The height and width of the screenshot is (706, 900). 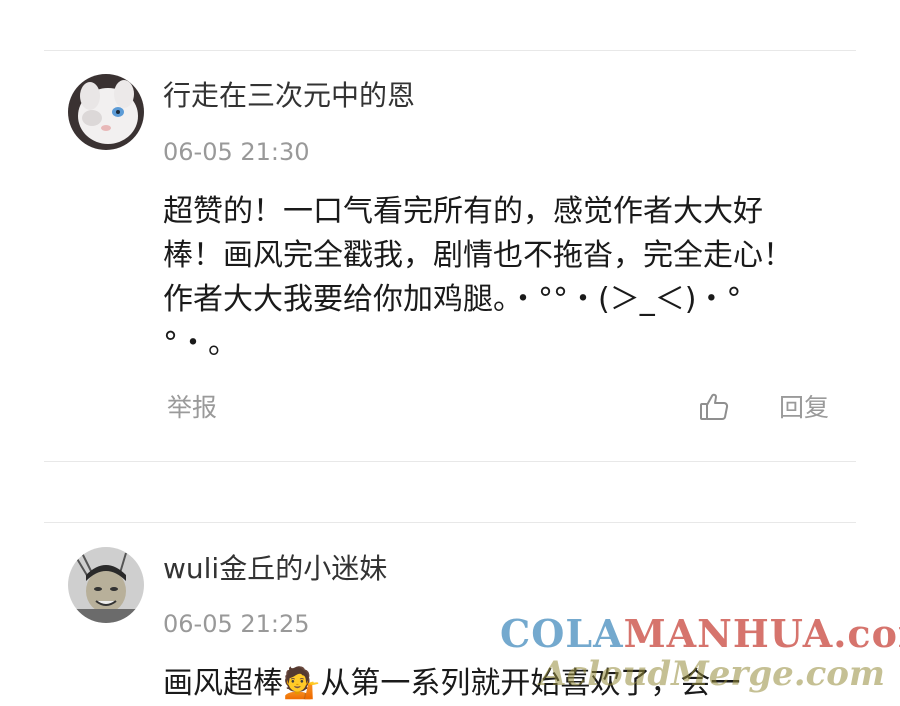 What do you see at coordinates (452, 683) in the screenshot?
I see `comment-body: 画风超棒💁从第一系列就开始喜欢了，会一` at bounding box center [452, 683].